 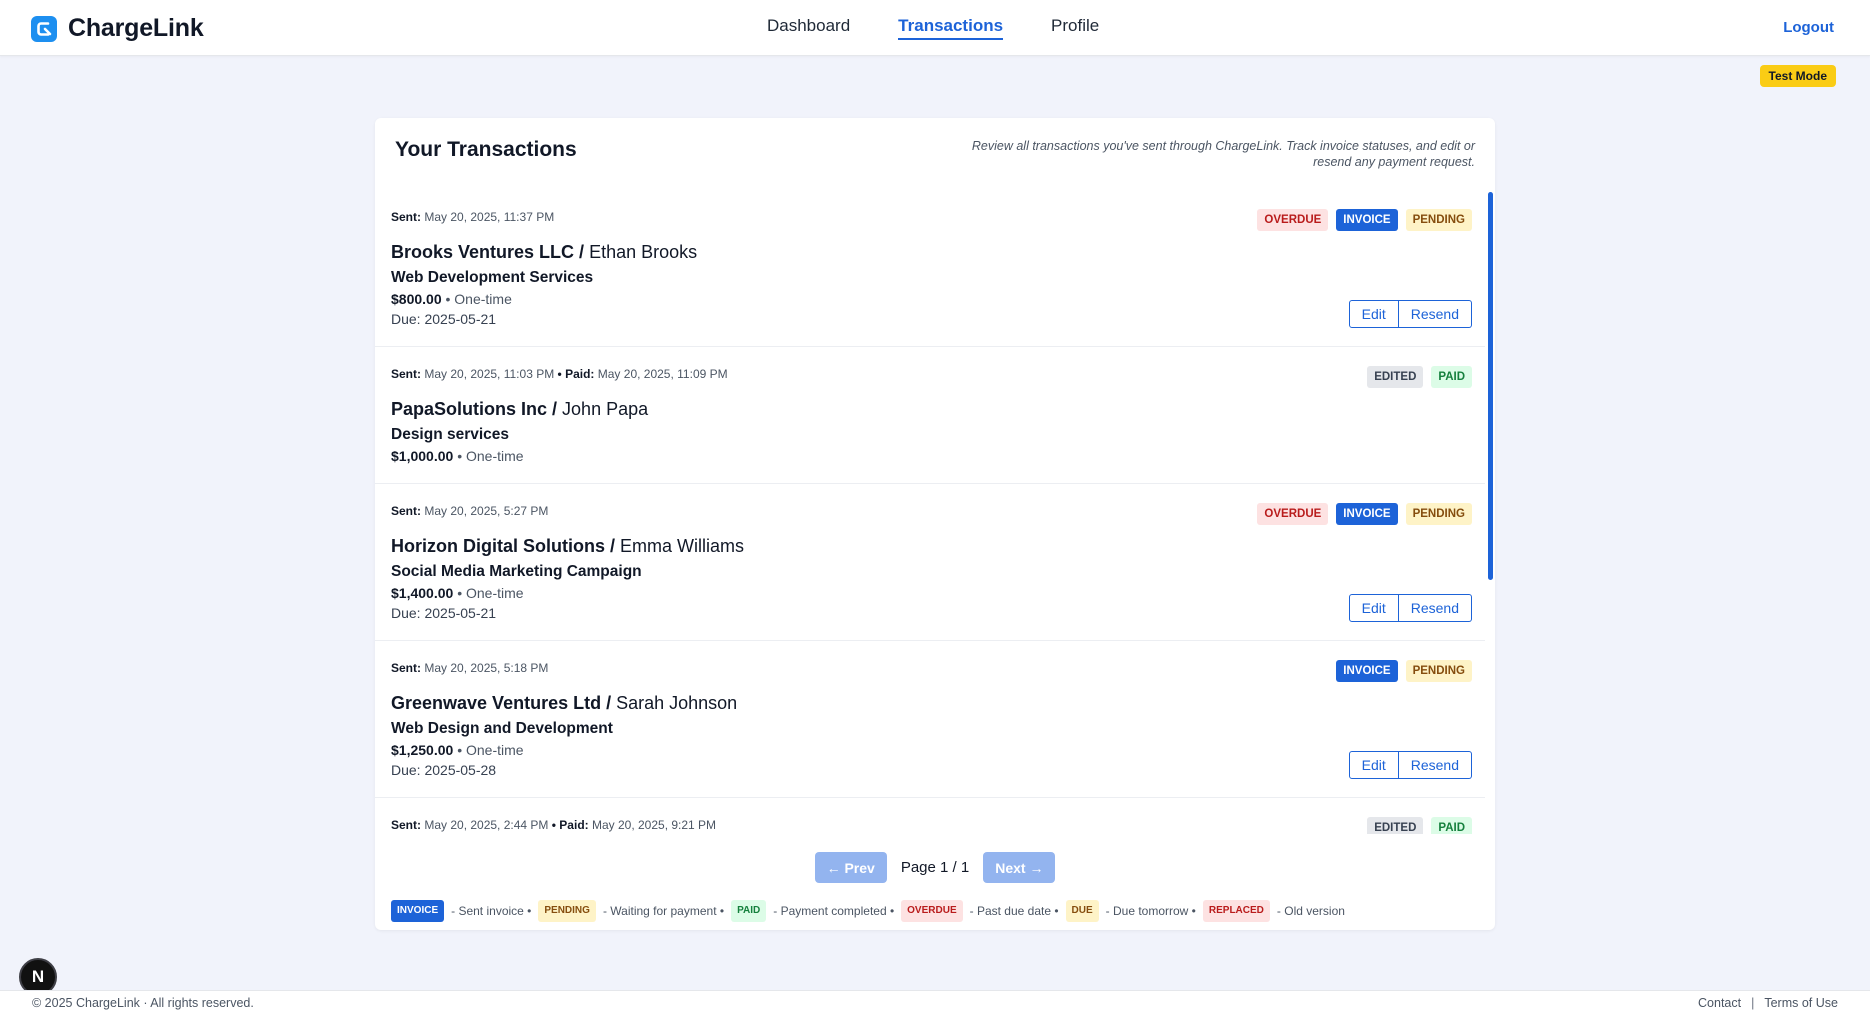 I want to click on prev-page-button: ← Prev, so click(x=850, y=867).